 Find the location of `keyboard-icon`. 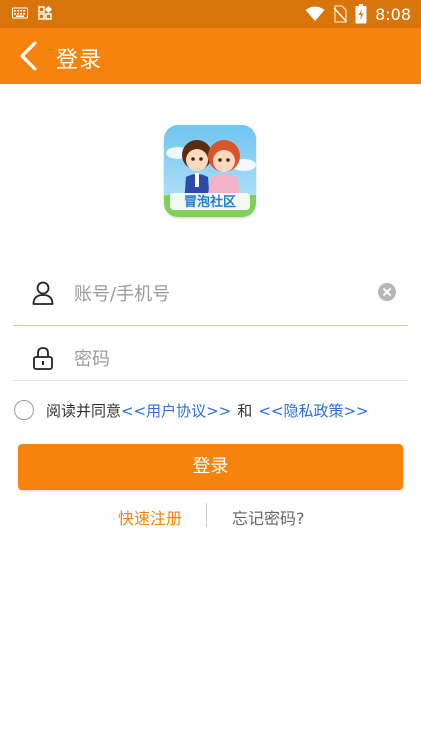

keyboard-icon is located at coordinates (20, 13).